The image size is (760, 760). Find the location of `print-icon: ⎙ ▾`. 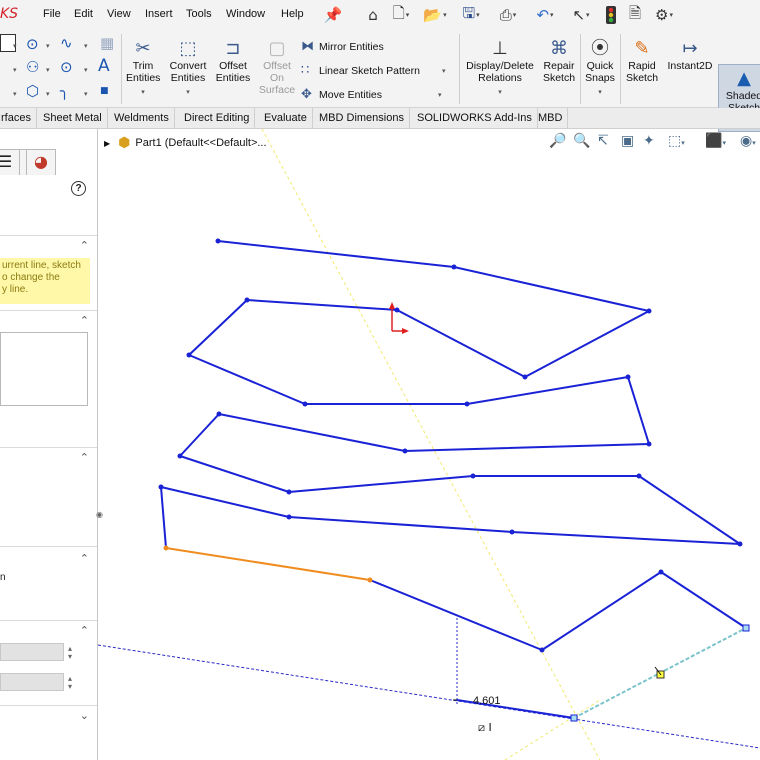

print-icon: ⎙ ▾ is located at coordinates (508, 15).